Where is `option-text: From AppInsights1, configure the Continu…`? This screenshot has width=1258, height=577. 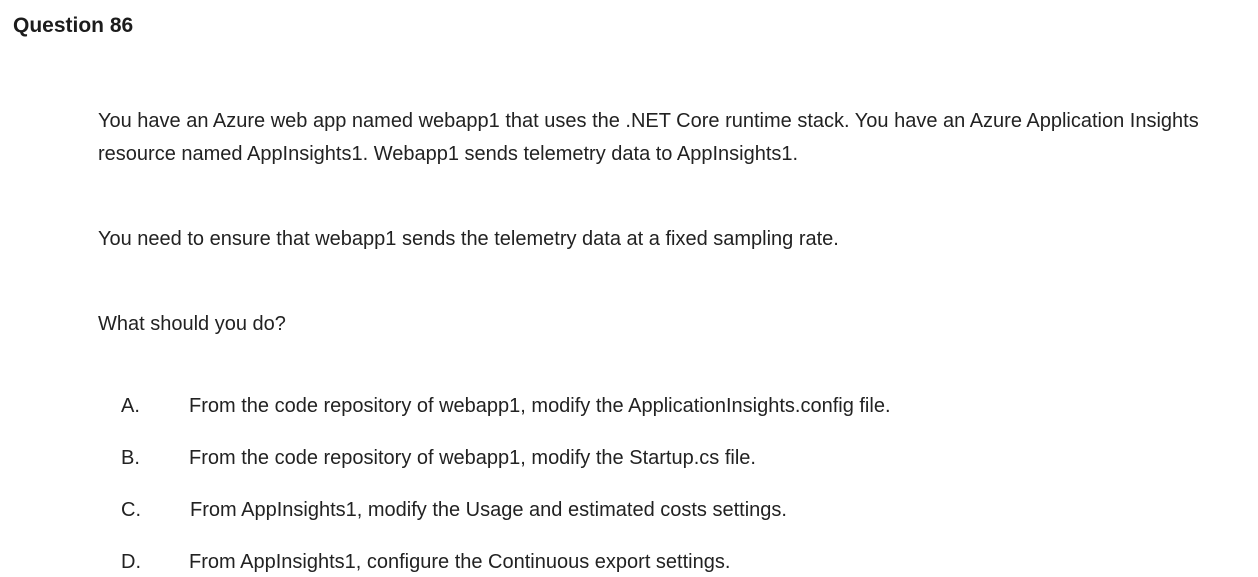 option-text: From AppInsights1, configure the Continu… is located at coordinates (460, 562).